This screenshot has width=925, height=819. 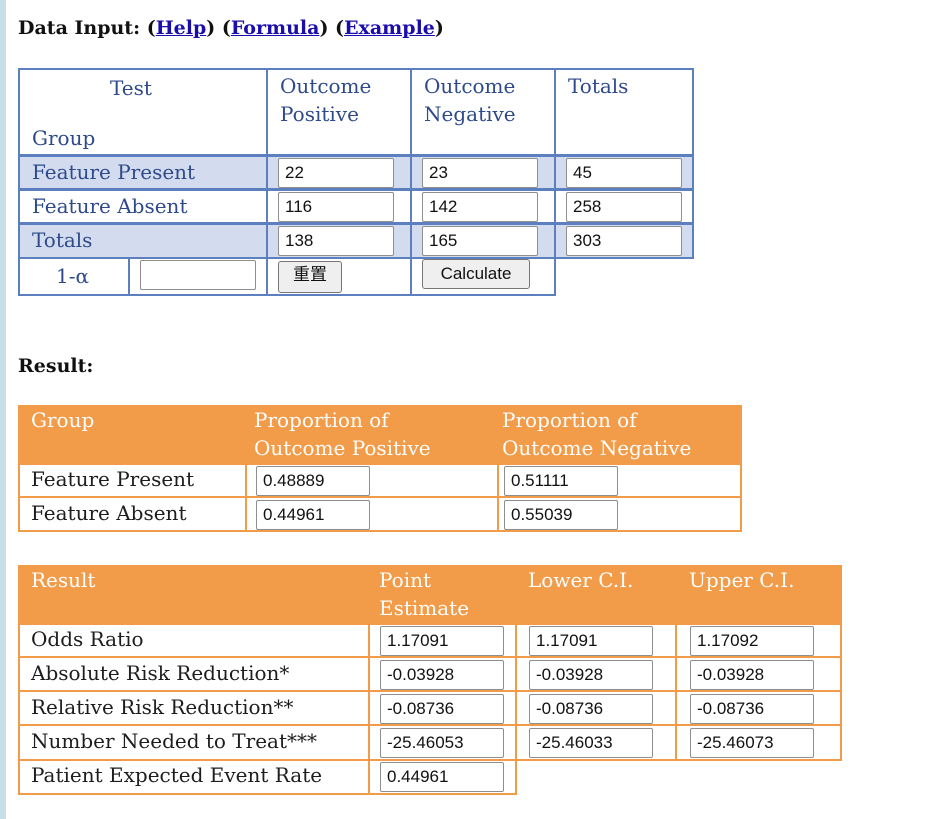 What do you see at coordinates (752, 641) in the screenshot?
I see `odds-ratio-upper-ci: 1.17092` at bounding box center [752, 641].